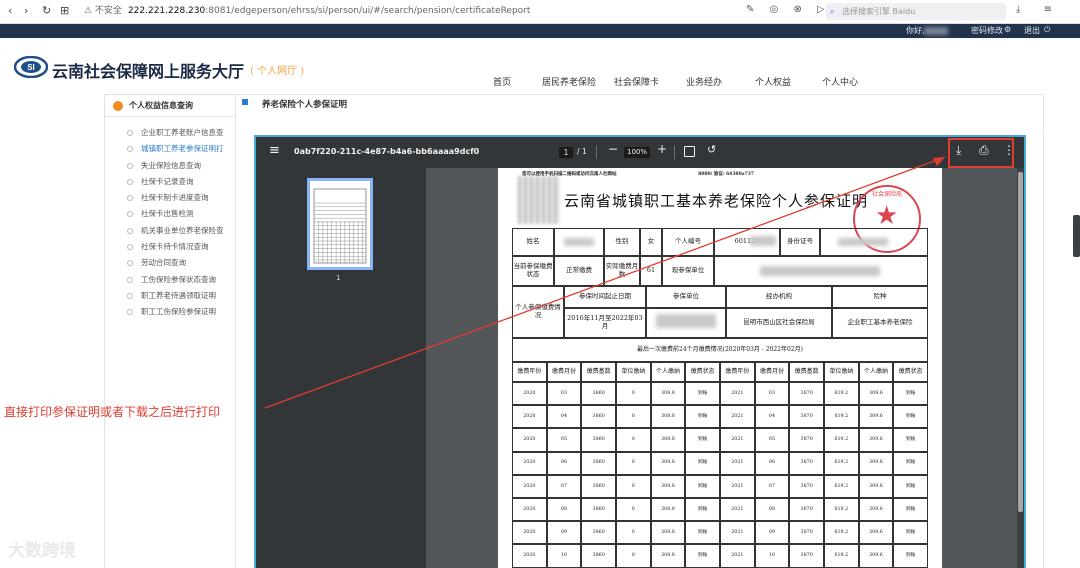 This screenshot has height=568, width=1080. Describe the element at coordinates (596, 152) in the screenshot. I see `toolbar-divider` at that location.